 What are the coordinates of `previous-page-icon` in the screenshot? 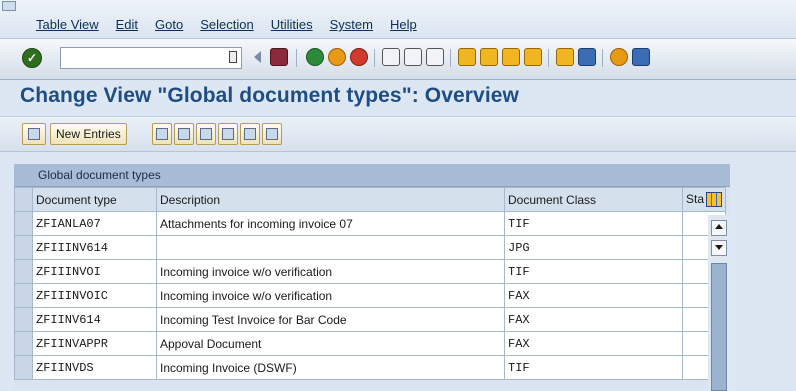 It's located at (489, 57).